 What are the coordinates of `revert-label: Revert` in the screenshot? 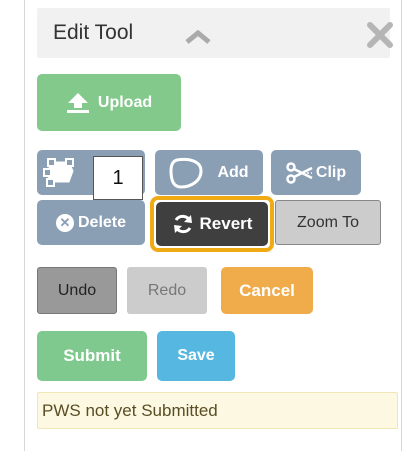 It's located at (226, 223).